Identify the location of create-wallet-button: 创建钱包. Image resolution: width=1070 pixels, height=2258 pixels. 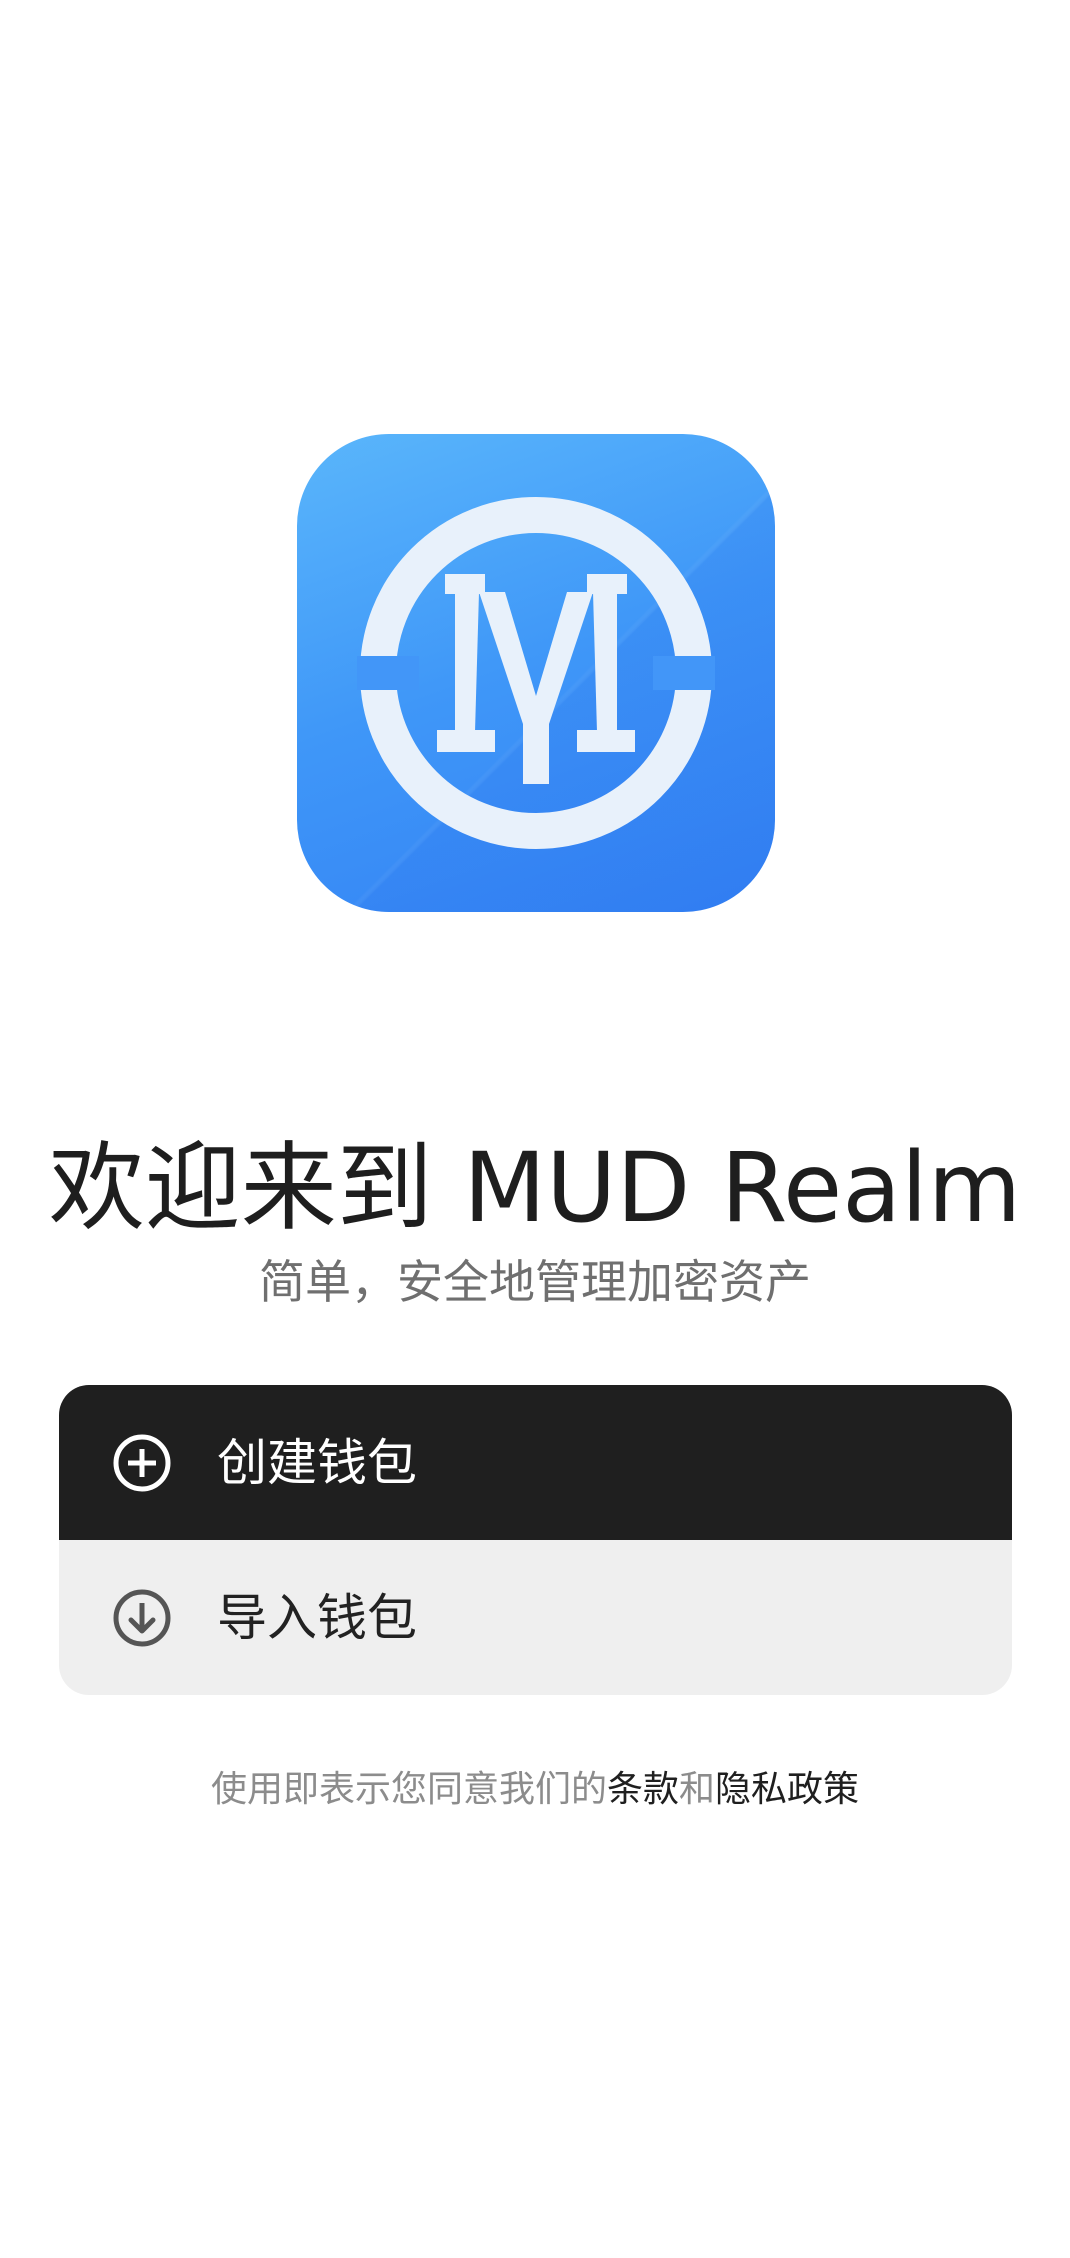
(535, 1462).